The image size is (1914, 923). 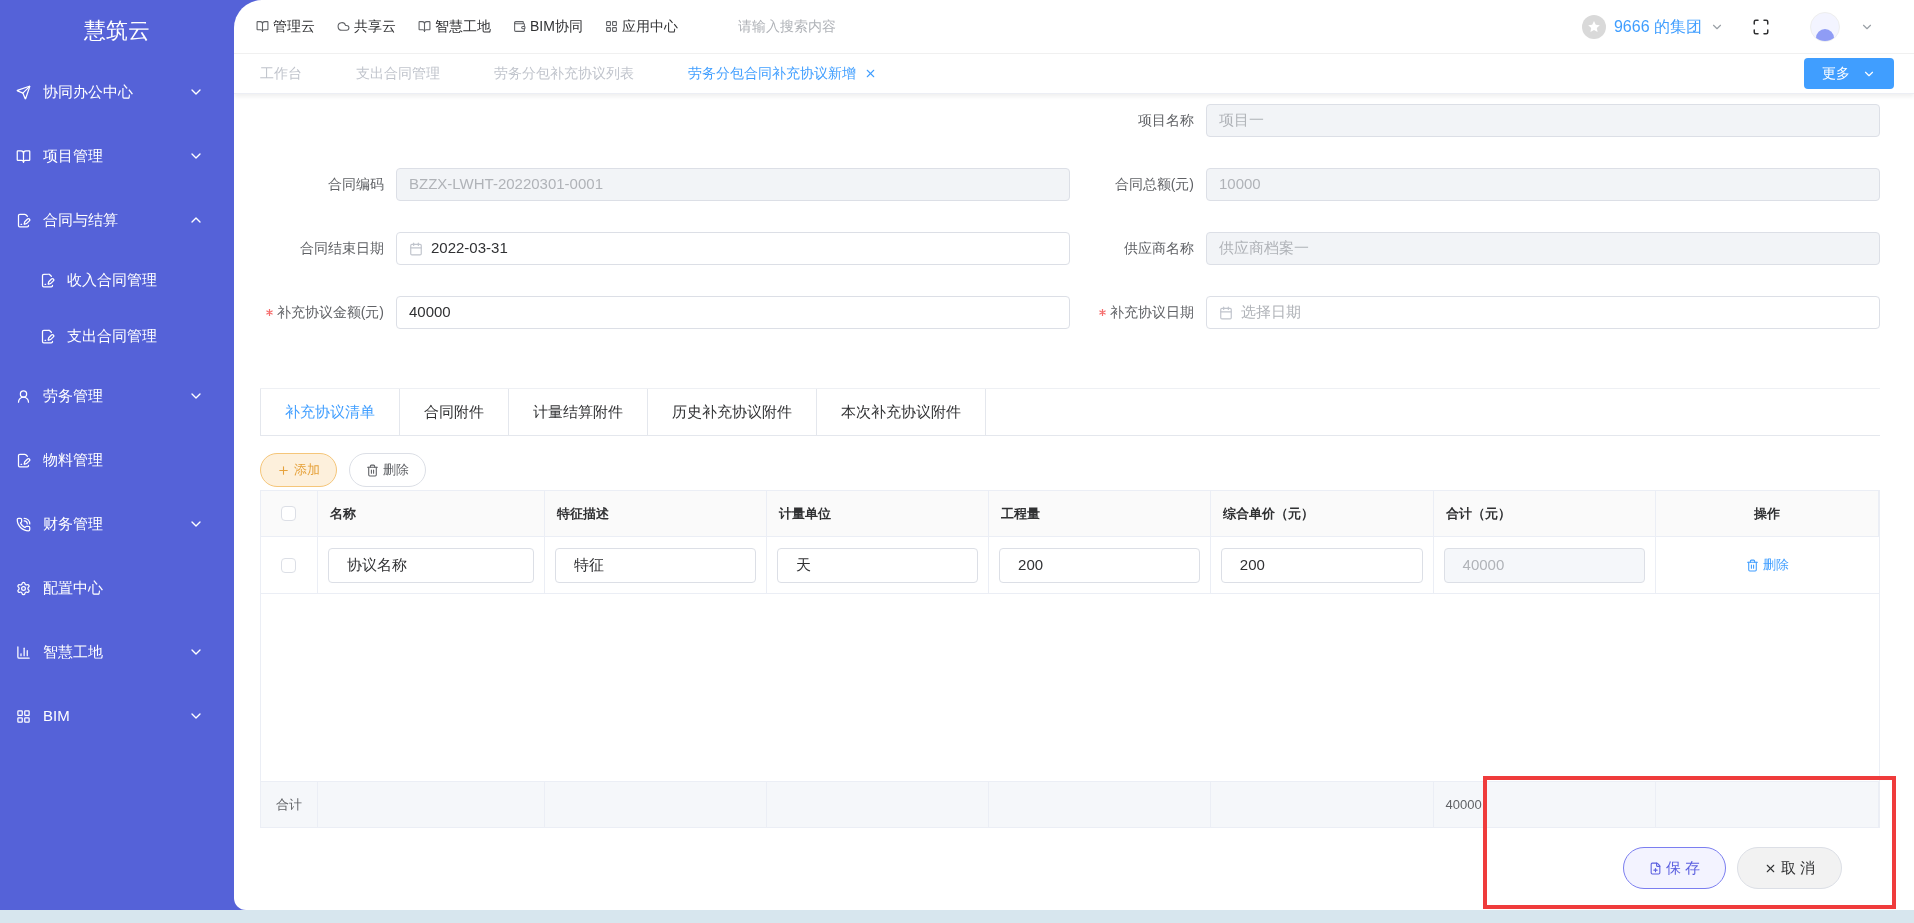 I want to click on search-field: 请输入搜索内容, so click(x=867, y=26).